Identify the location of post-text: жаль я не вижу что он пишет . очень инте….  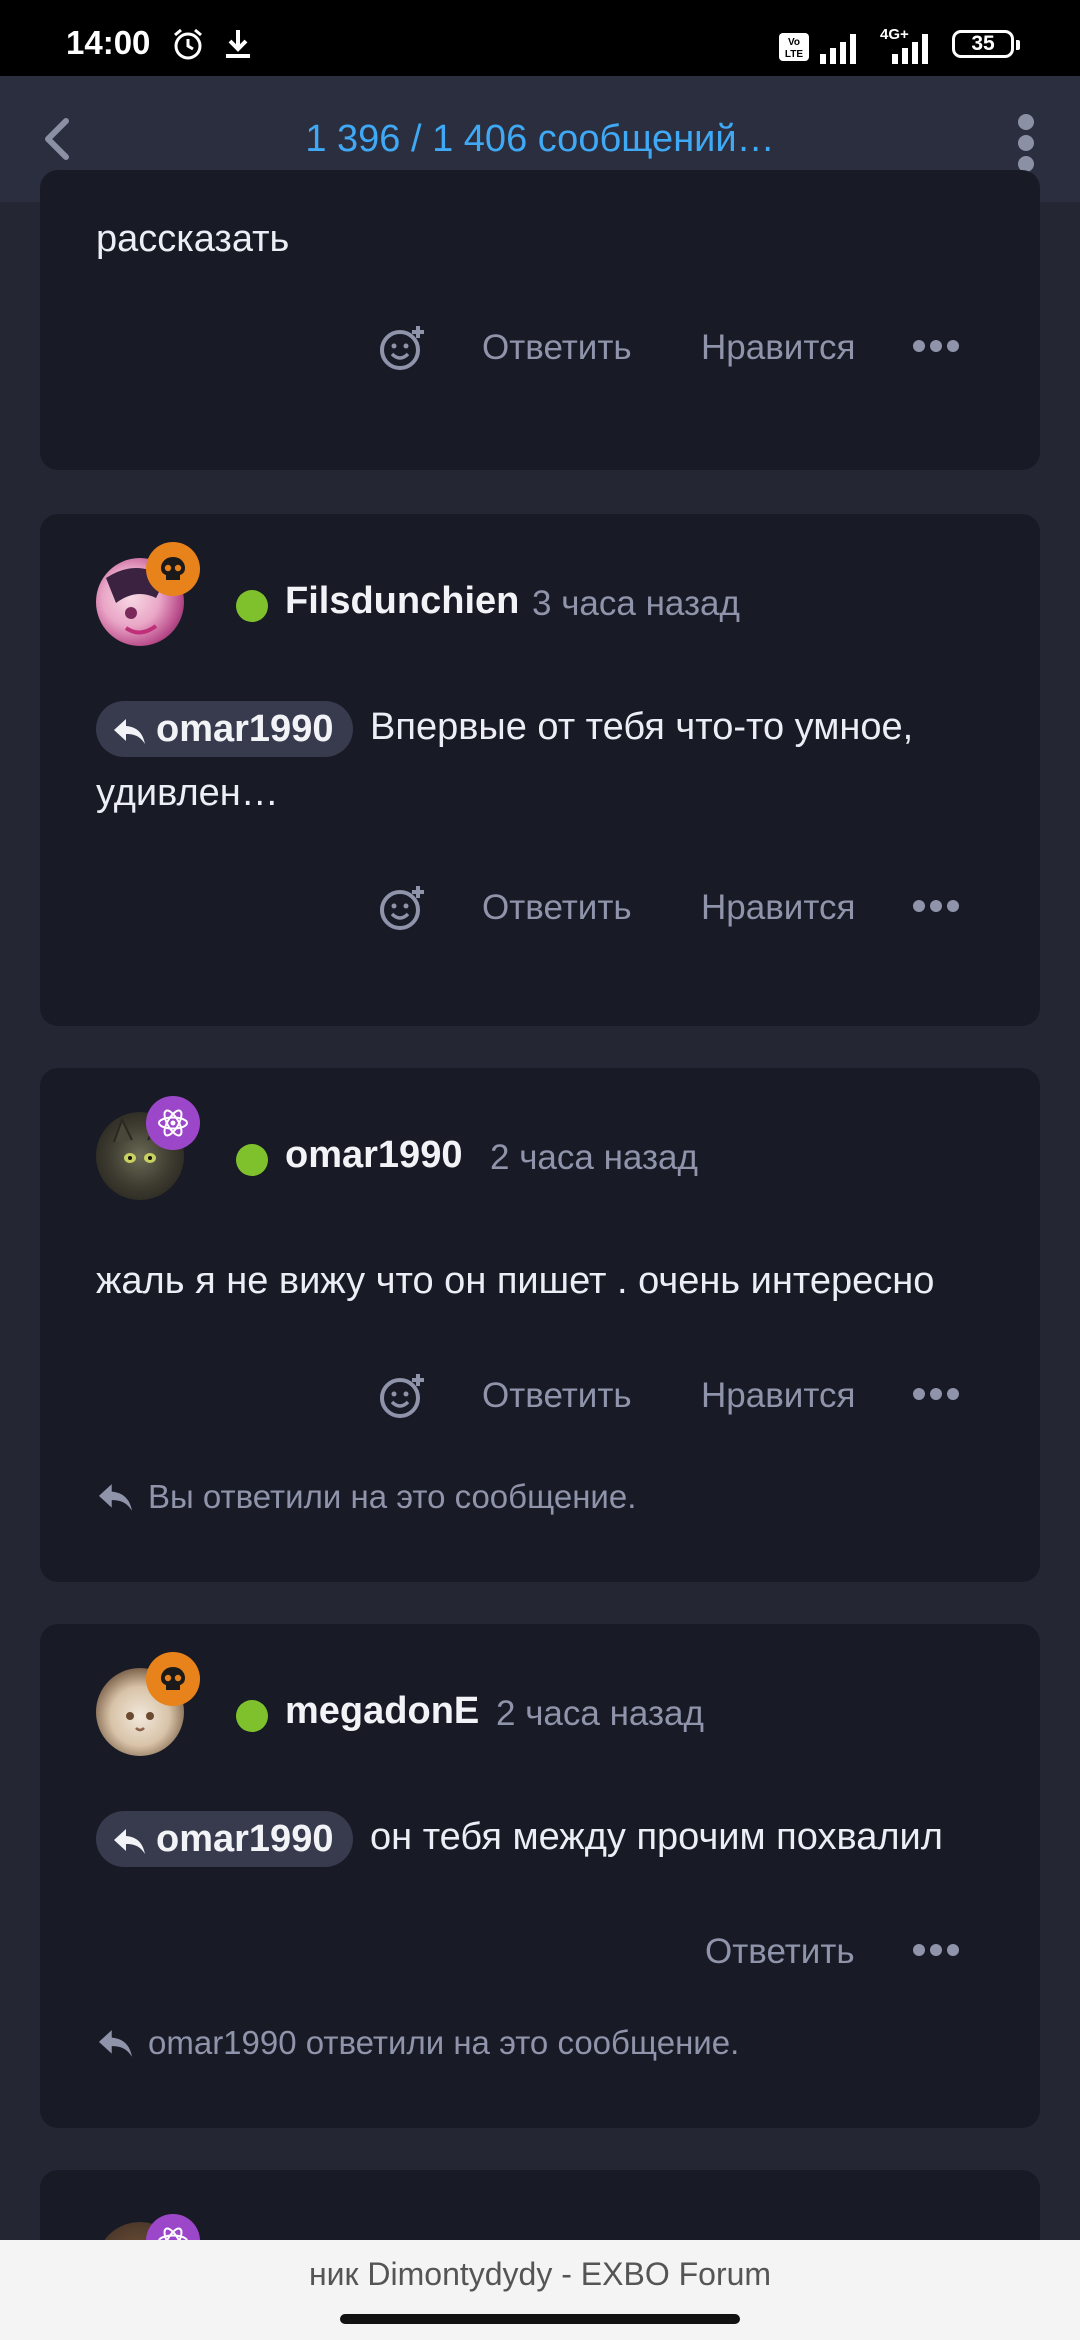
(515, 1281).